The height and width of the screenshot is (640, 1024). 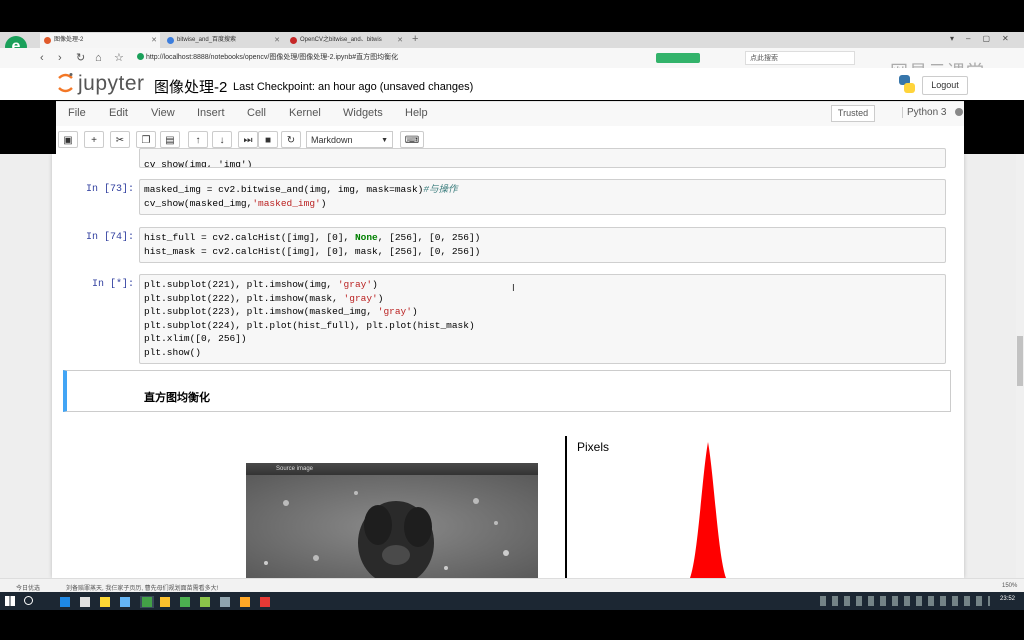 I want to click on search-input: 点此搜索, so click(x=800, y=58).